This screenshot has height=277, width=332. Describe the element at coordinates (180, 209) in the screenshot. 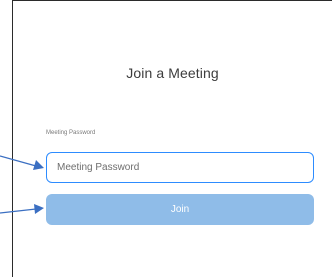

I see `join-button: Join` at that location.